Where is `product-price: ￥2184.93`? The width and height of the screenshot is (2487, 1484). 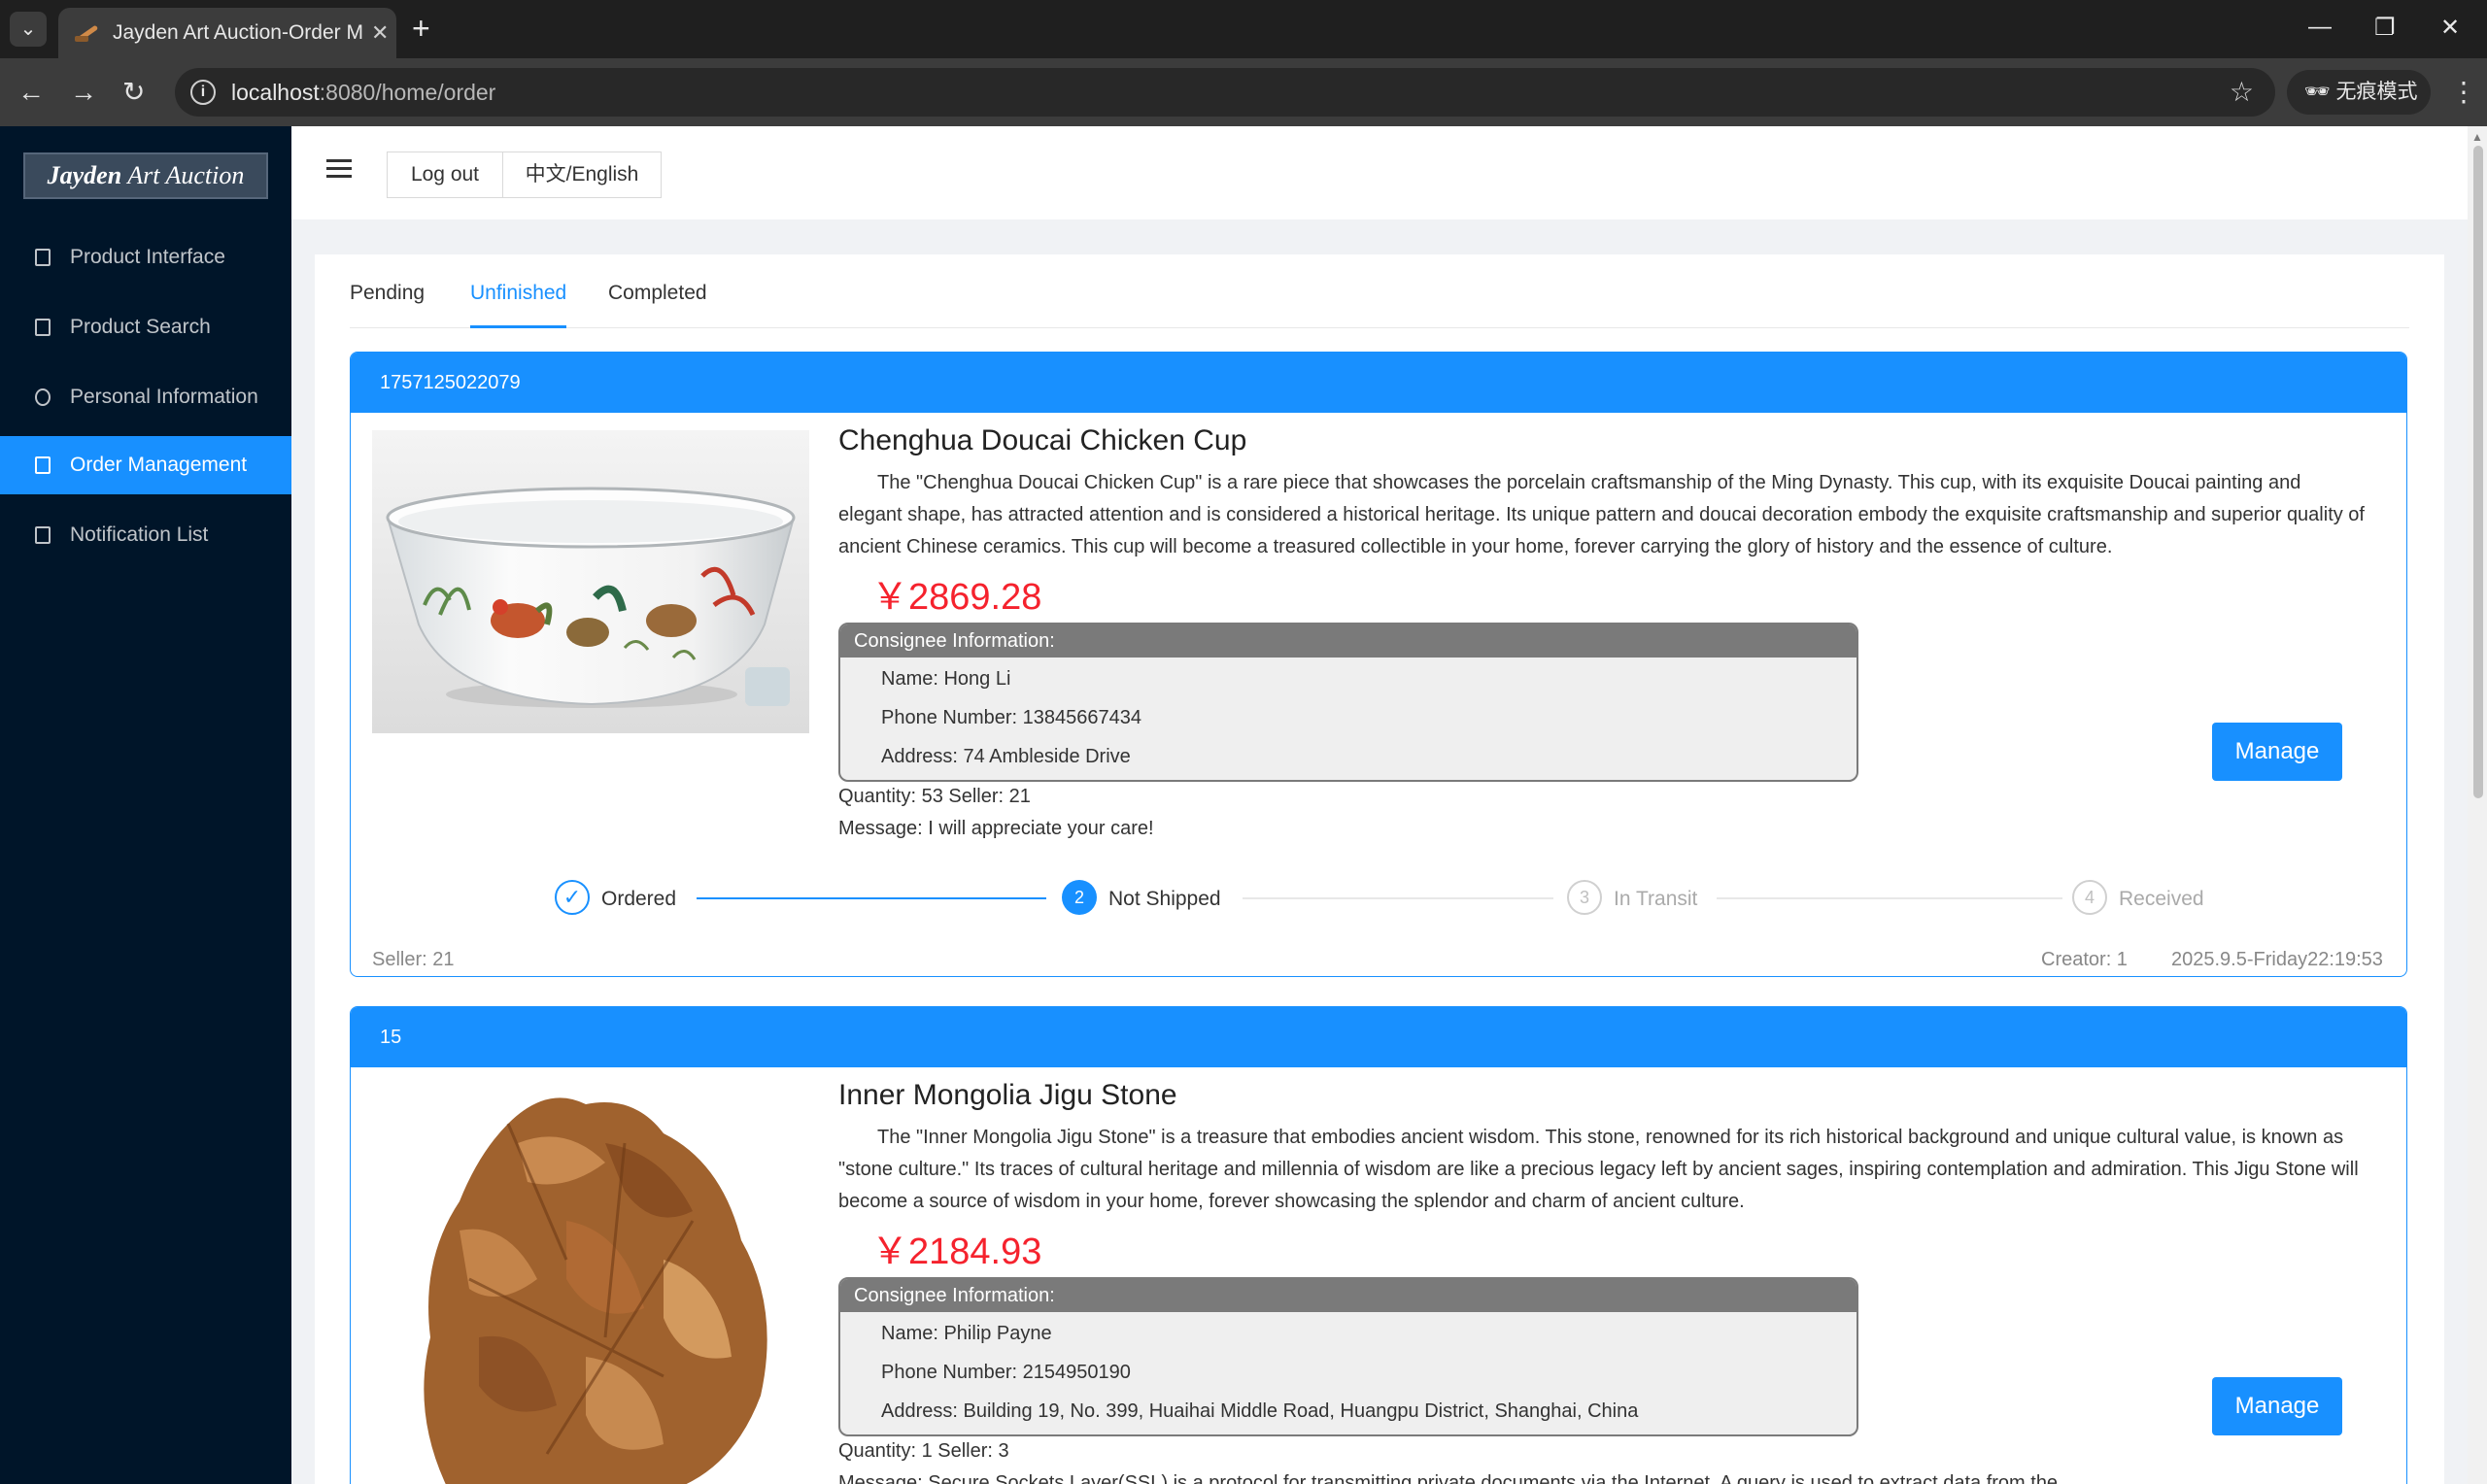
product-price: ￥2184.93 is located at coordinates (956, 1251).